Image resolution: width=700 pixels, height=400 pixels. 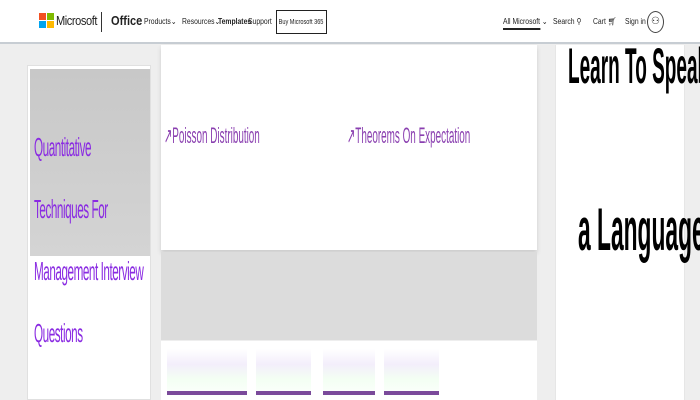 I want to click on all-microsoft-label: All Microsoft, so click(x=522, y=23).